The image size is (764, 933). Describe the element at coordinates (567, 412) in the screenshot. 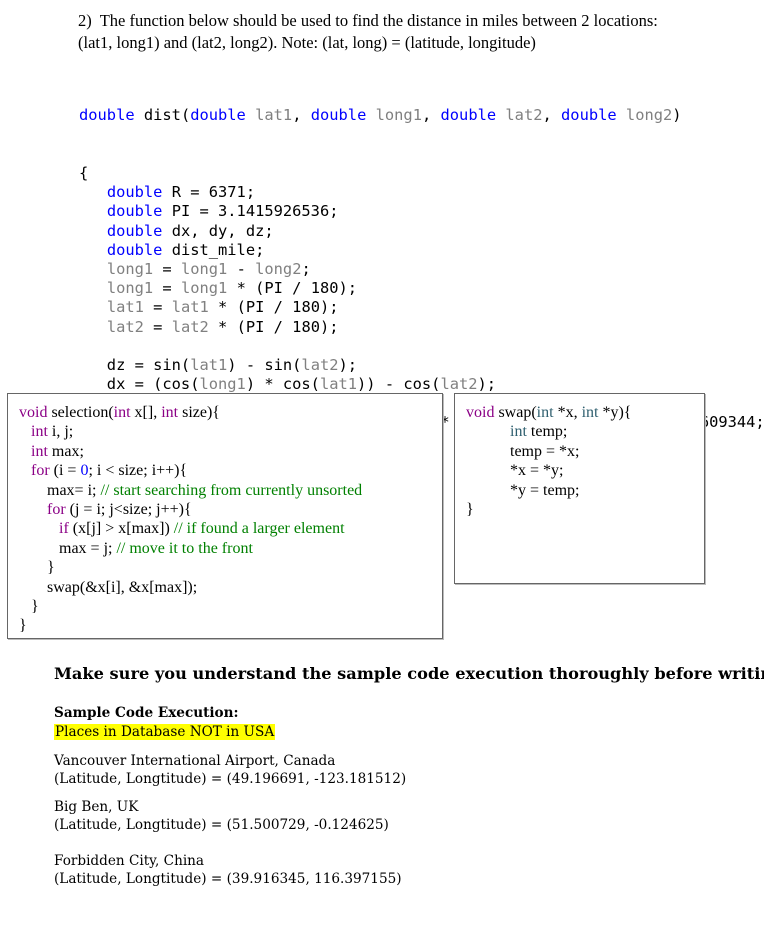

I see `code-token: *x,` at that location.